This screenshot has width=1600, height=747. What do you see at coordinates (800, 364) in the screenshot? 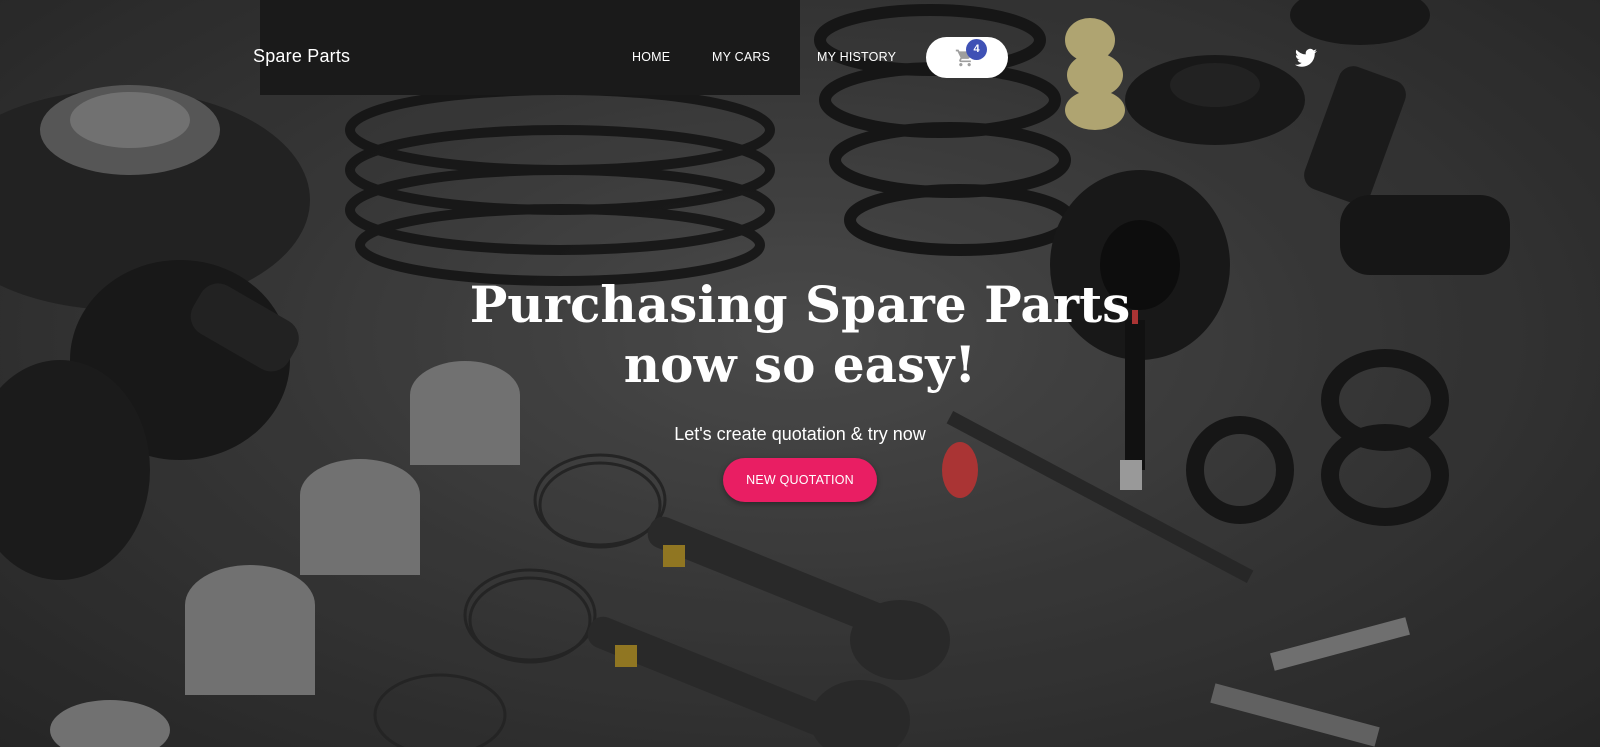
I see `hero-title-line-2: now so easy!` at bounding box center [800, 364].